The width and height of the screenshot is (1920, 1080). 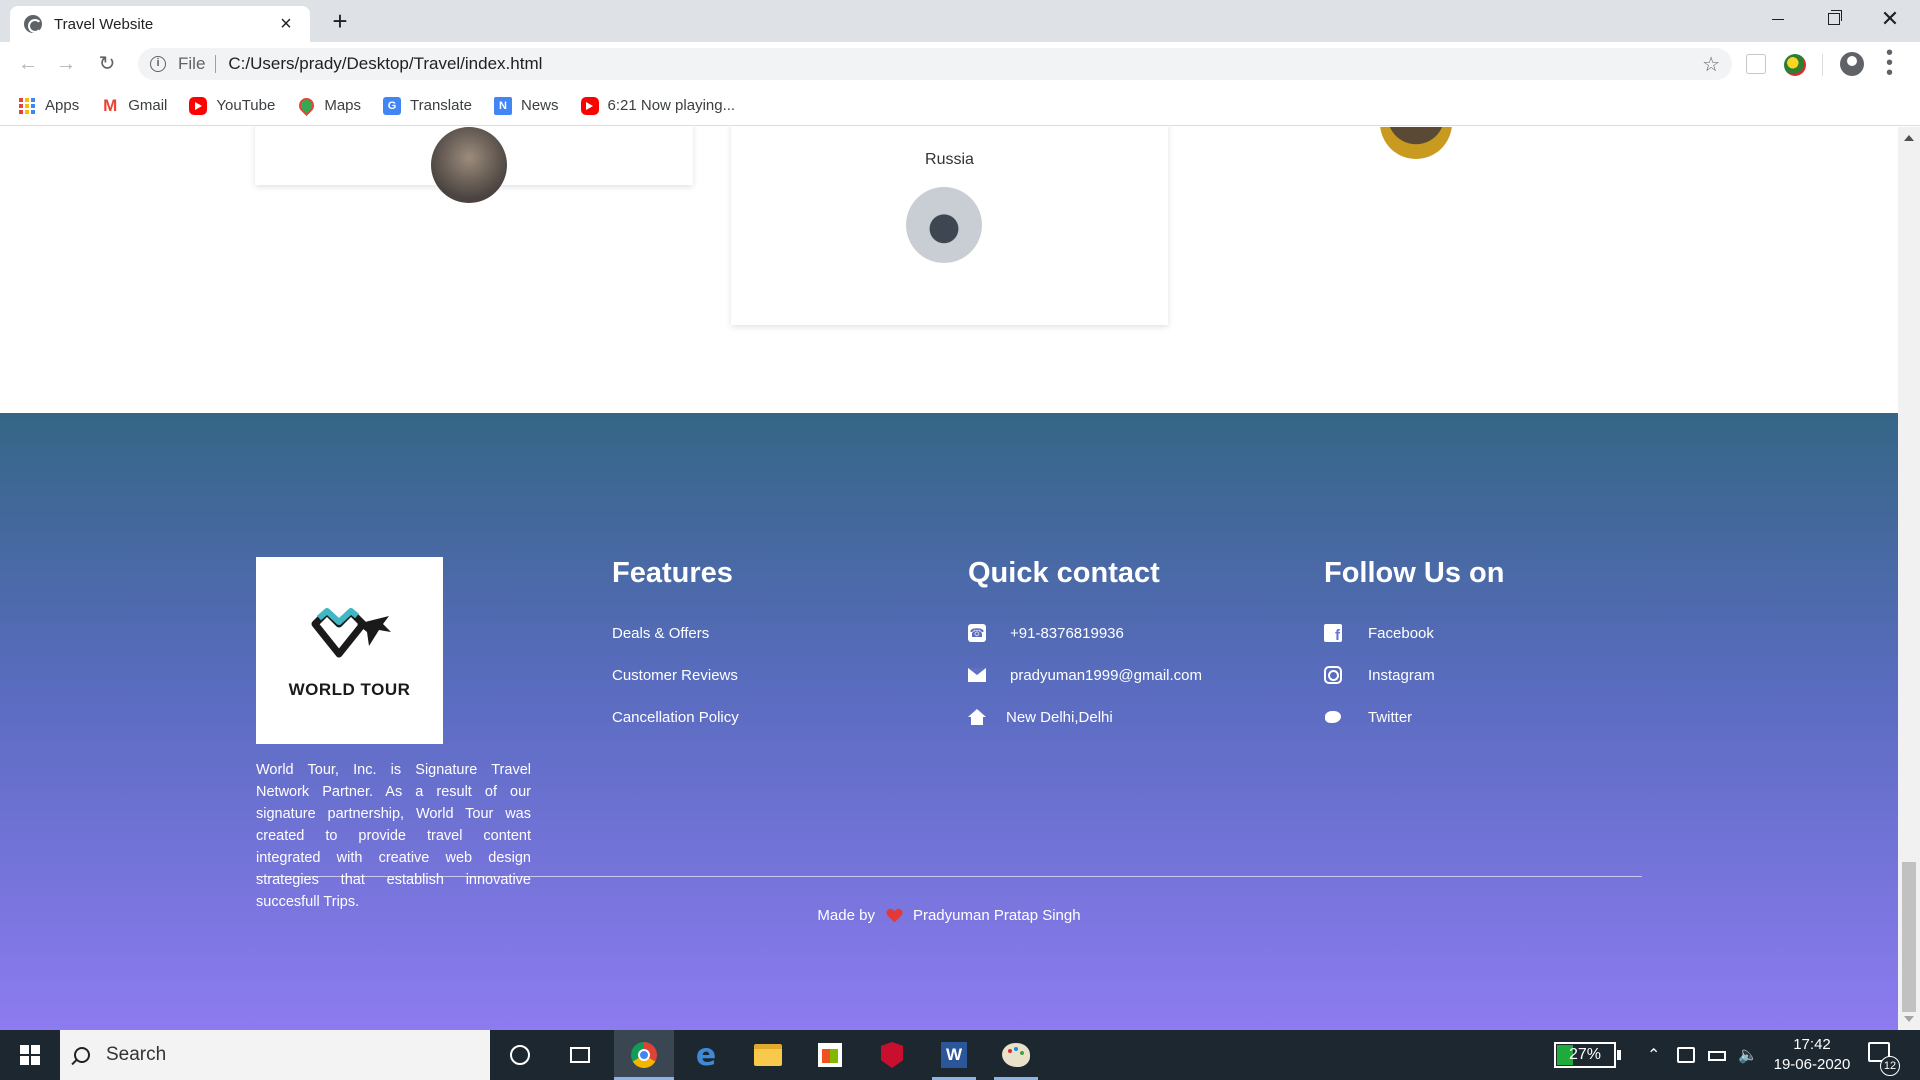 I want to click on instagram-icon, so click(x=1333, y=675).